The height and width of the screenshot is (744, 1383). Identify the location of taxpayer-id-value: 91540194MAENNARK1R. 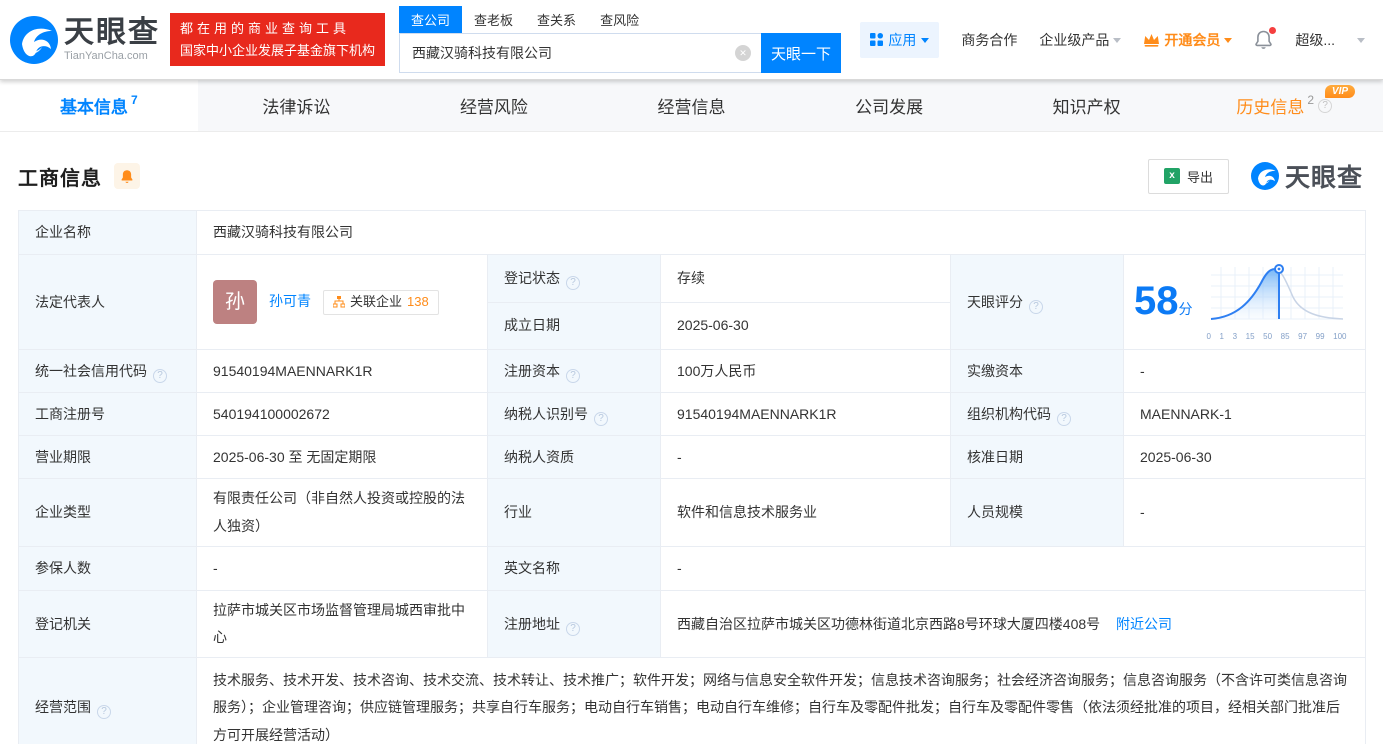
(805, 414).